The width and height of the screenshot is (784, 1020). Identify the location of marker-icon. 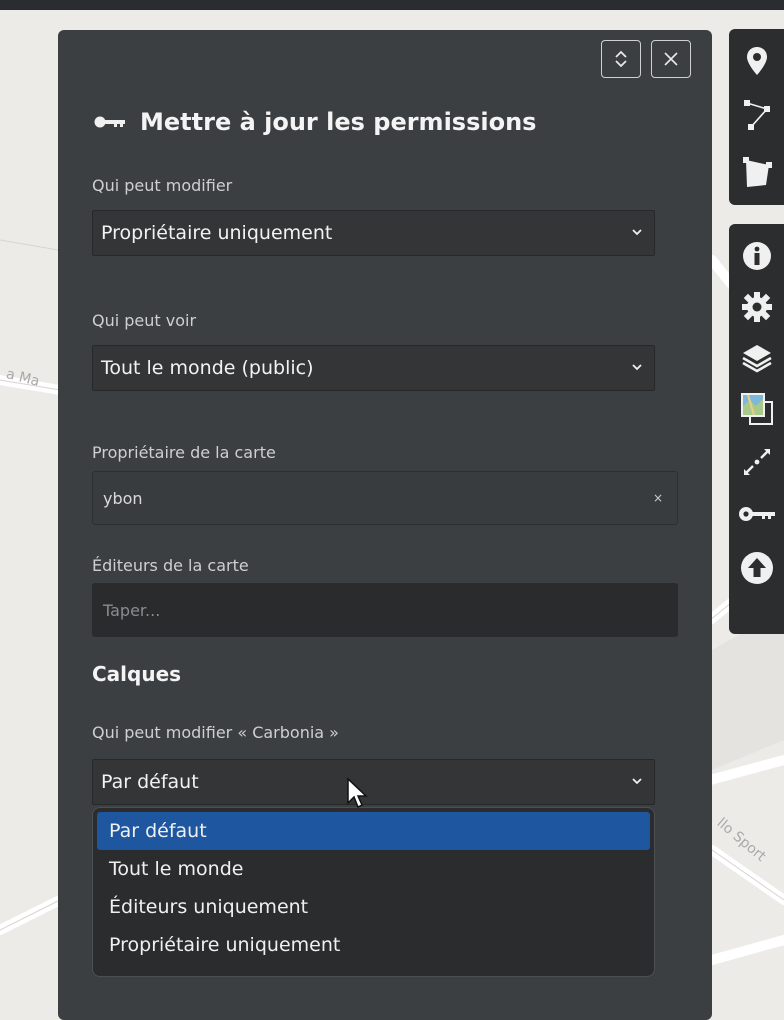
(756, 61).